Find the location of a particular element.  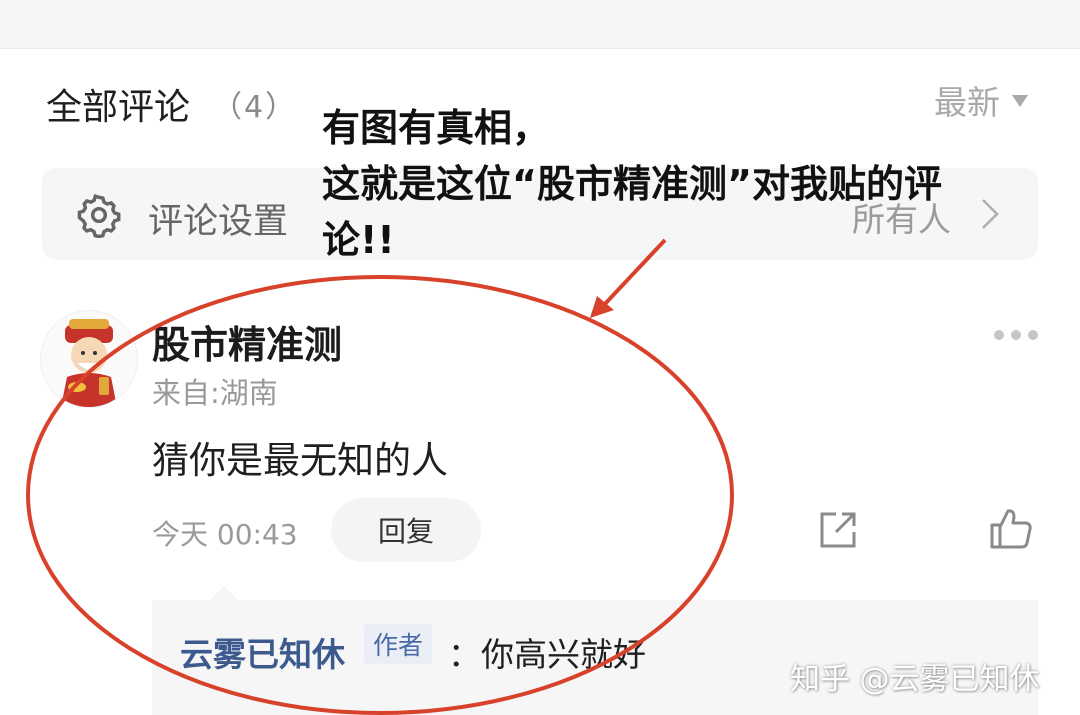

like-icon is located at coordinates (1011, 528).